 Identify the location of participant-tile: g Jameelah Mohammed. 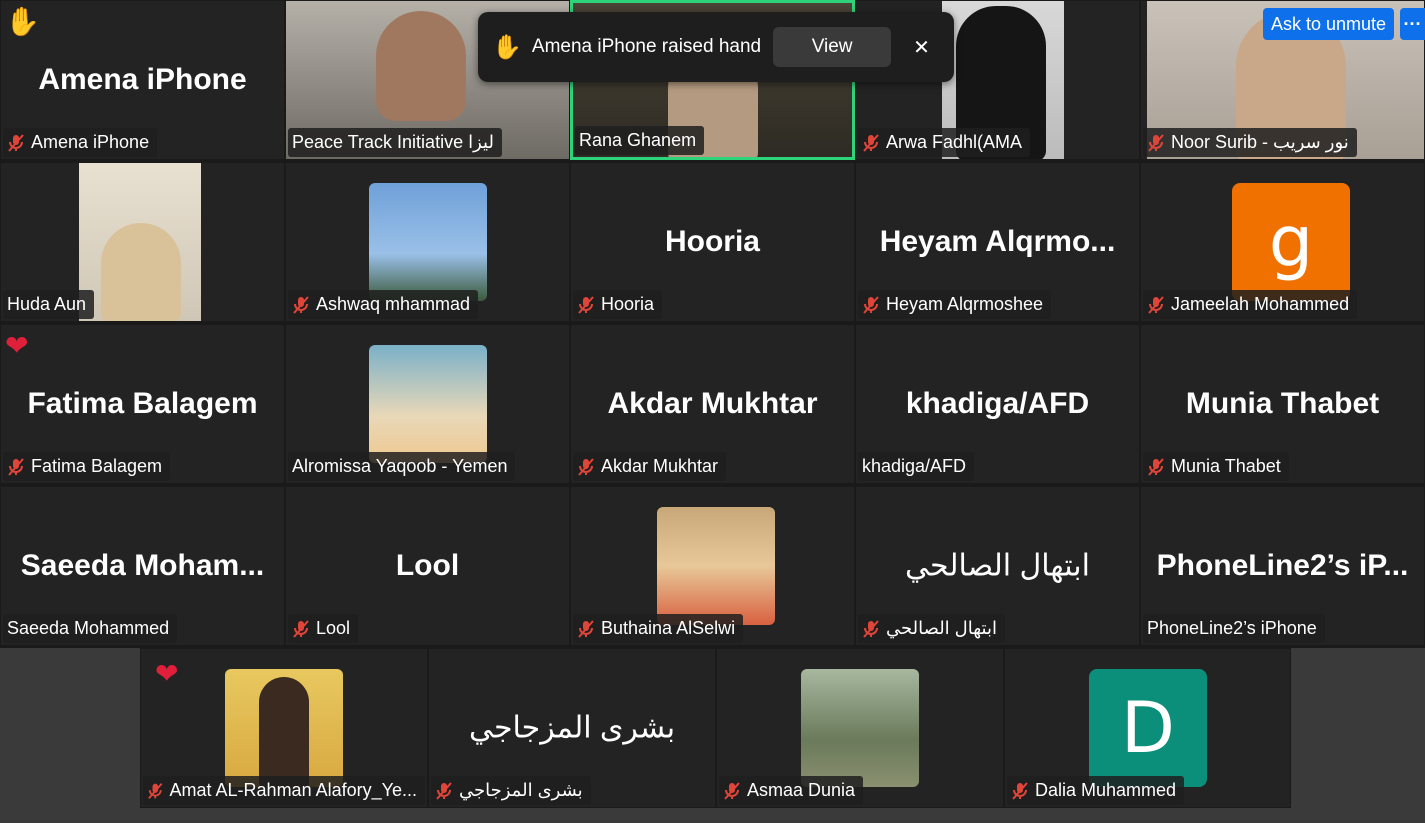
(1282, 242).